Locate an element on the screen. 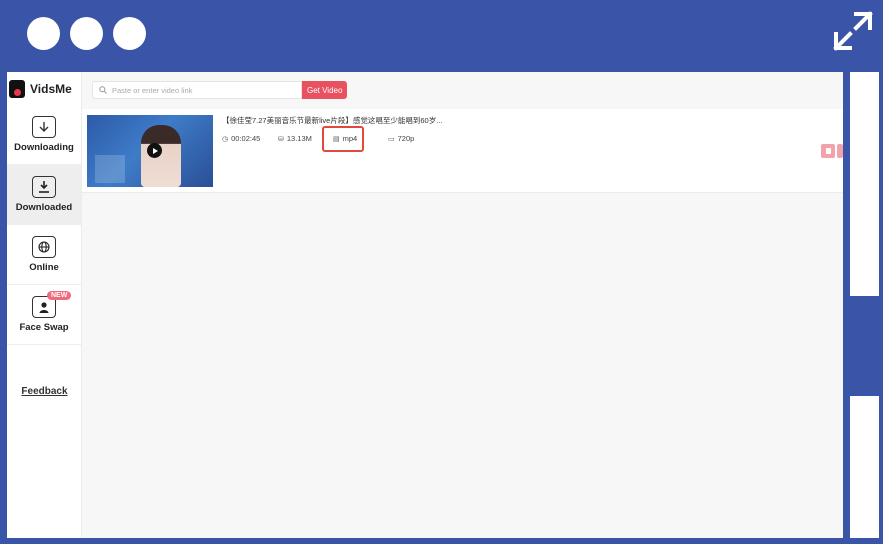 Image resolution: width=883 pixels, height=544 pixels. play-icon is located at coordinates (154, 150).